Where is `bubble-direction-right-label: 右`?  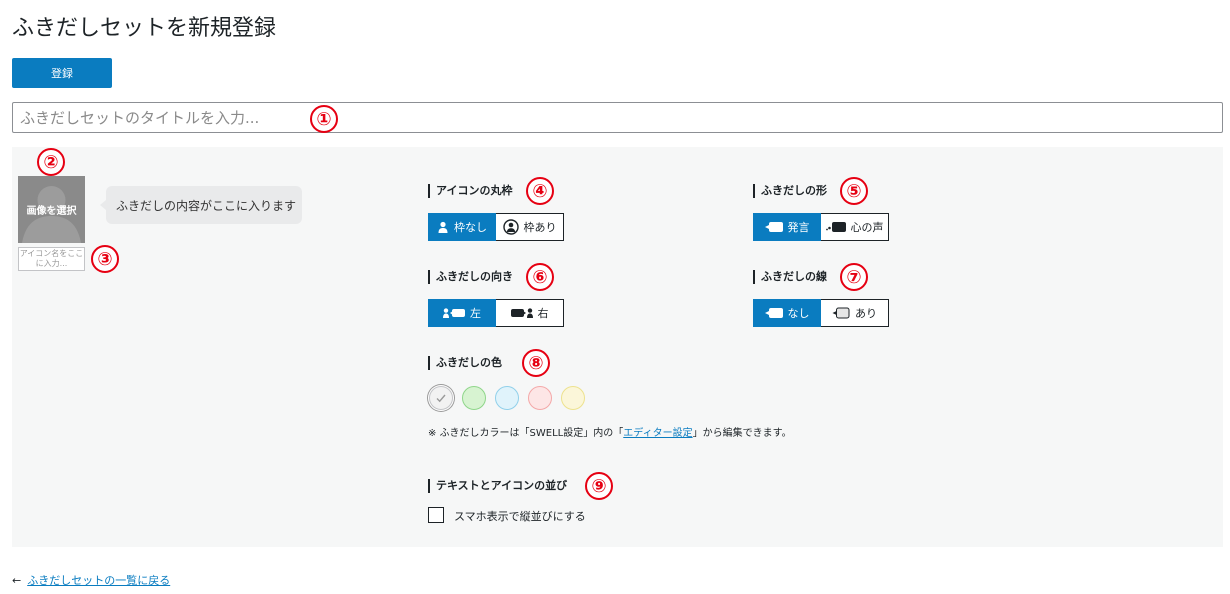 bubble-direction-right-label: 右 is located at coordinates (543, 313).